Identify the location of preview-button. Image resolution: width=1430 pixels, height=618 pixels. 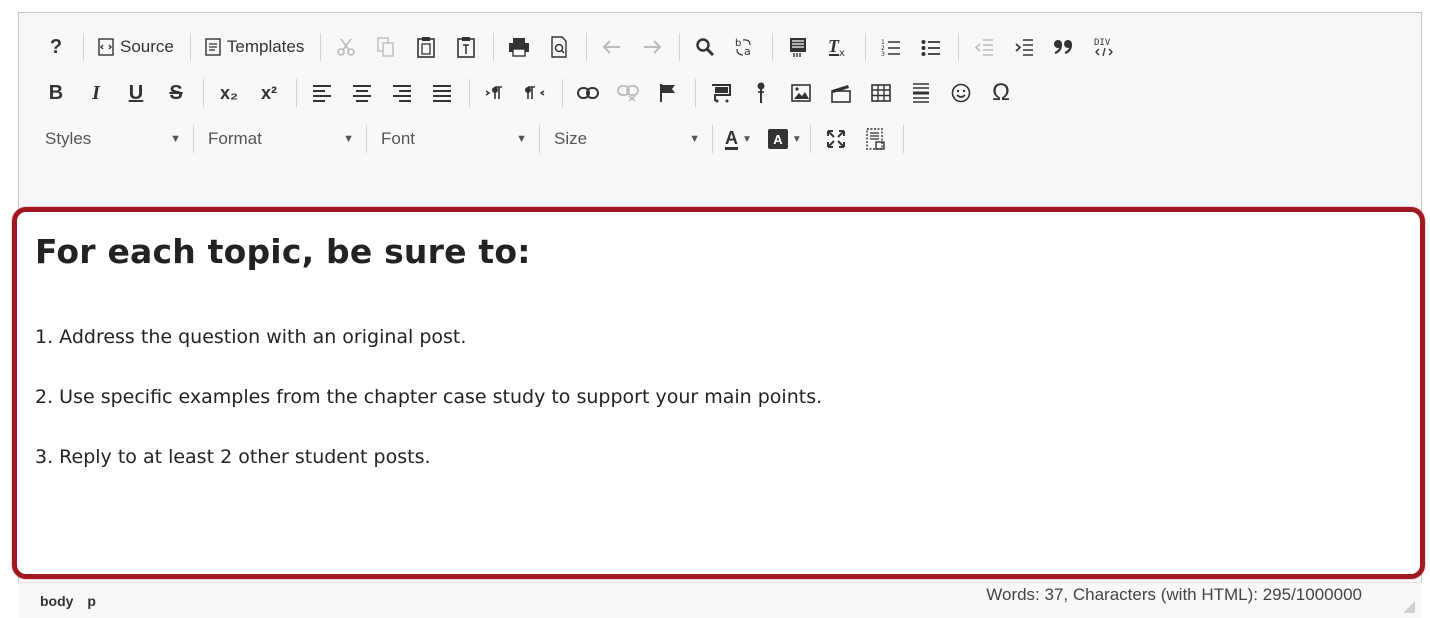
(559, 47).